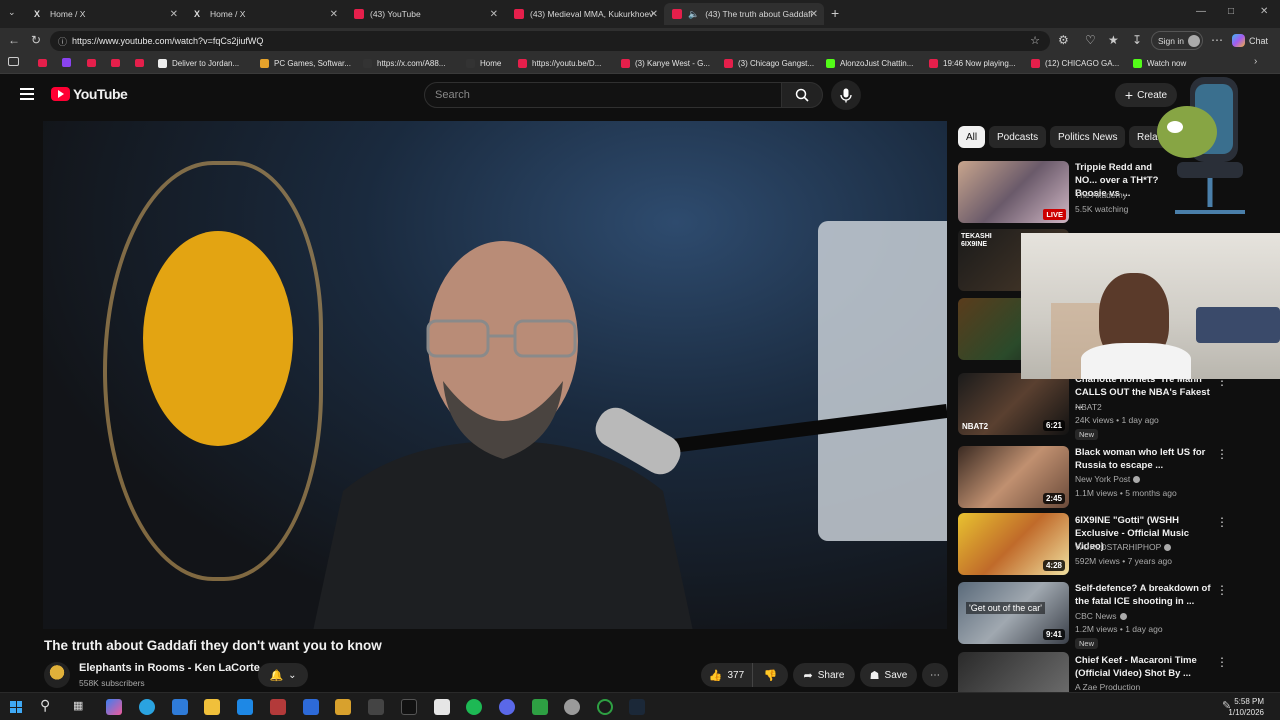  What do you see at coordinates (114, 707) in the screenshot?
I see `copilot-icon` at bounding box center [114, 707].